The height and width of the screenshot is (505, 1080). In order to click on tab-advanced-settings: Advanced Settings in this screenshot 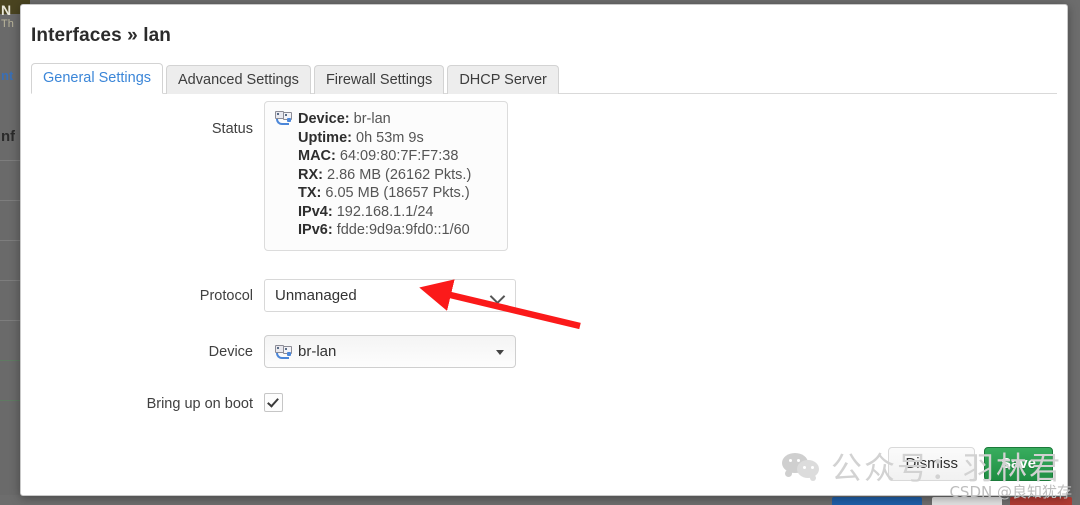, I will do `click(238, 79)`.